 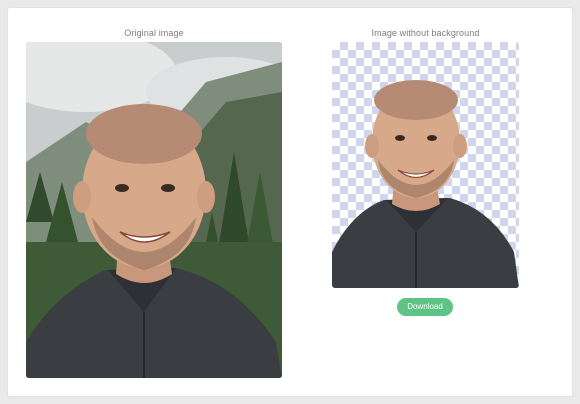 I want to click on result-image-caption: Image without background, so click(x=425, y=33).